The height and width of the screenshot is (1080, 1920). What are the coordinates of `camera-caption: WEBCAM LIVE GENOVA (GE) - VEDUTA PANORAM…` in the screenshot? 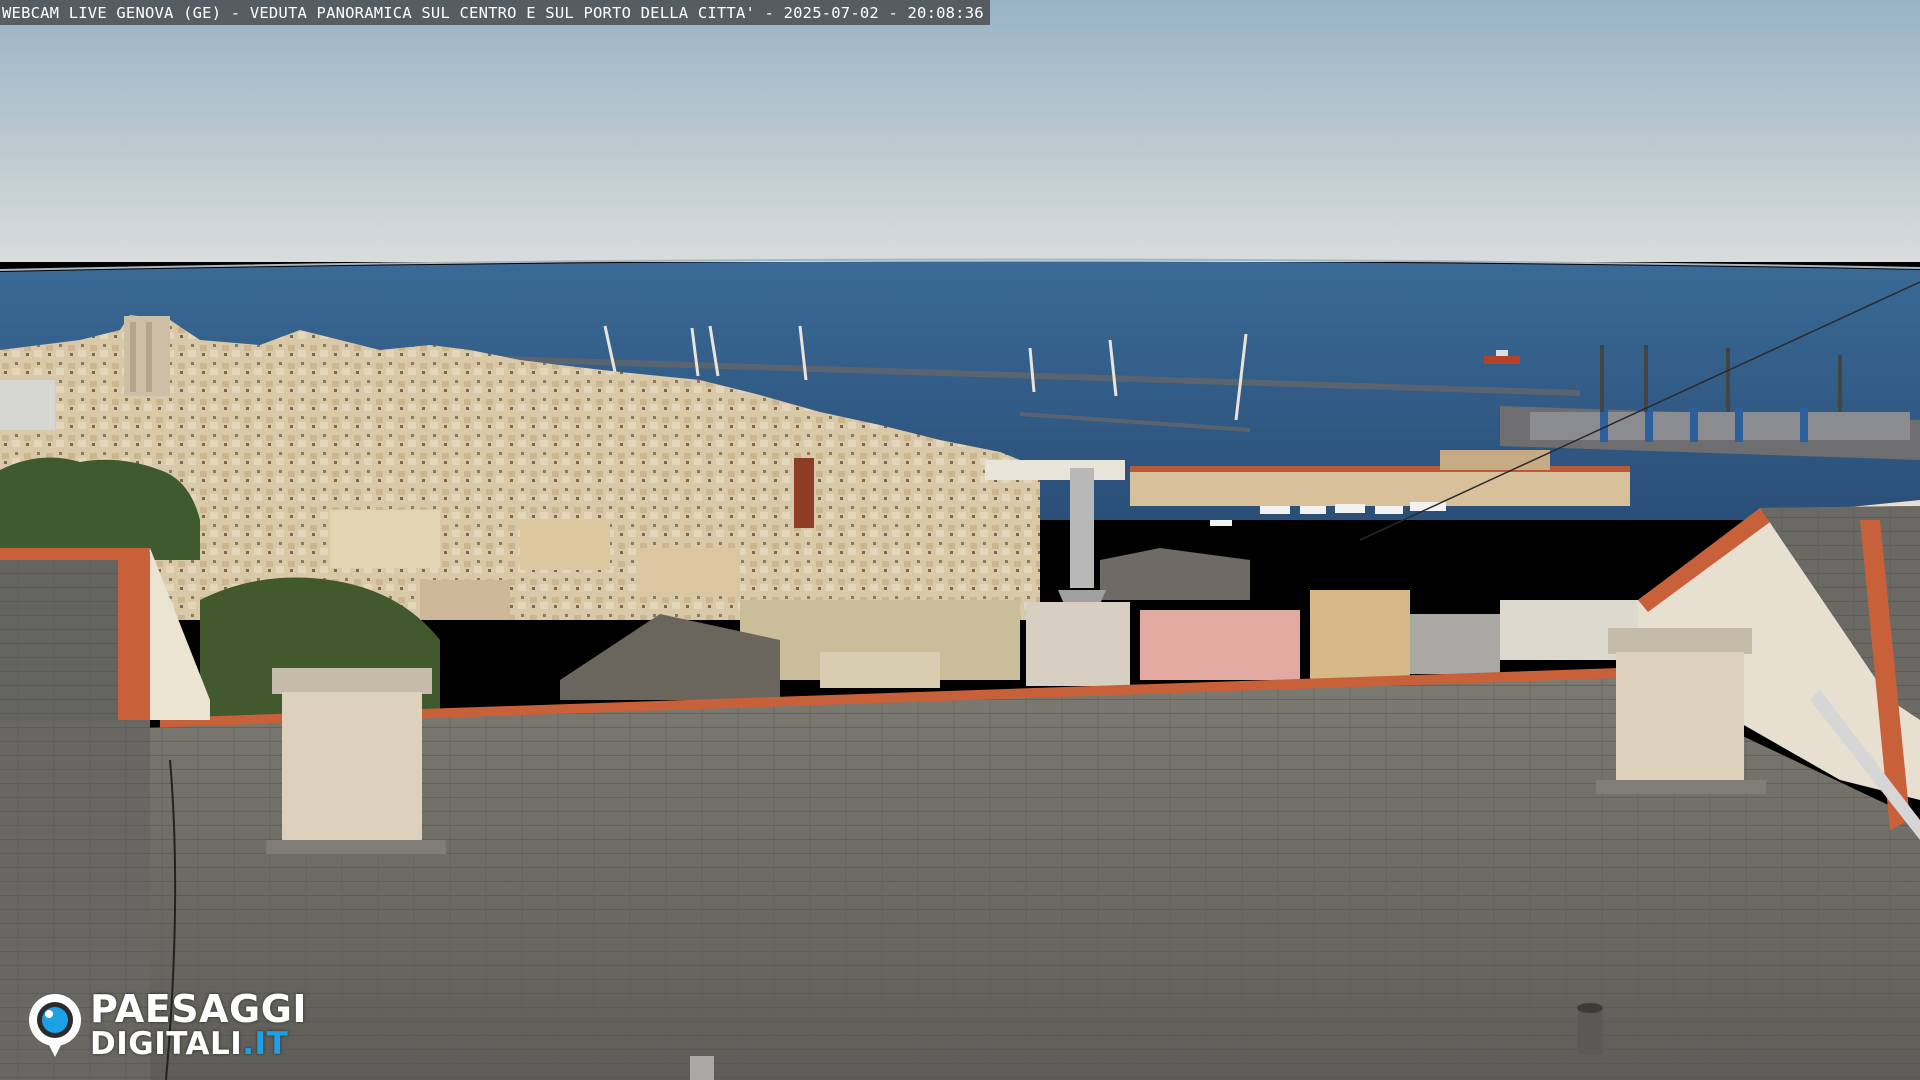 It's located at (493, 12).